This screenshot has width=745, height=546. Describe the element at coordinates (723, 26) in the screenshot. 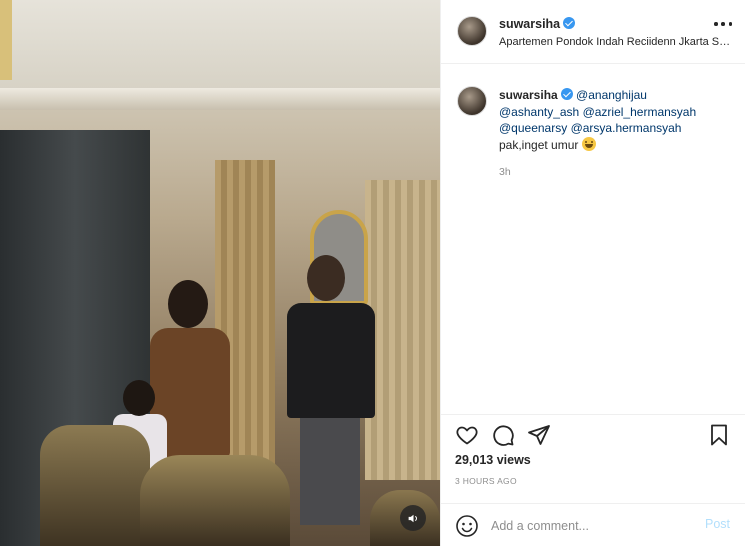

I see `more-options-icon` at that location.